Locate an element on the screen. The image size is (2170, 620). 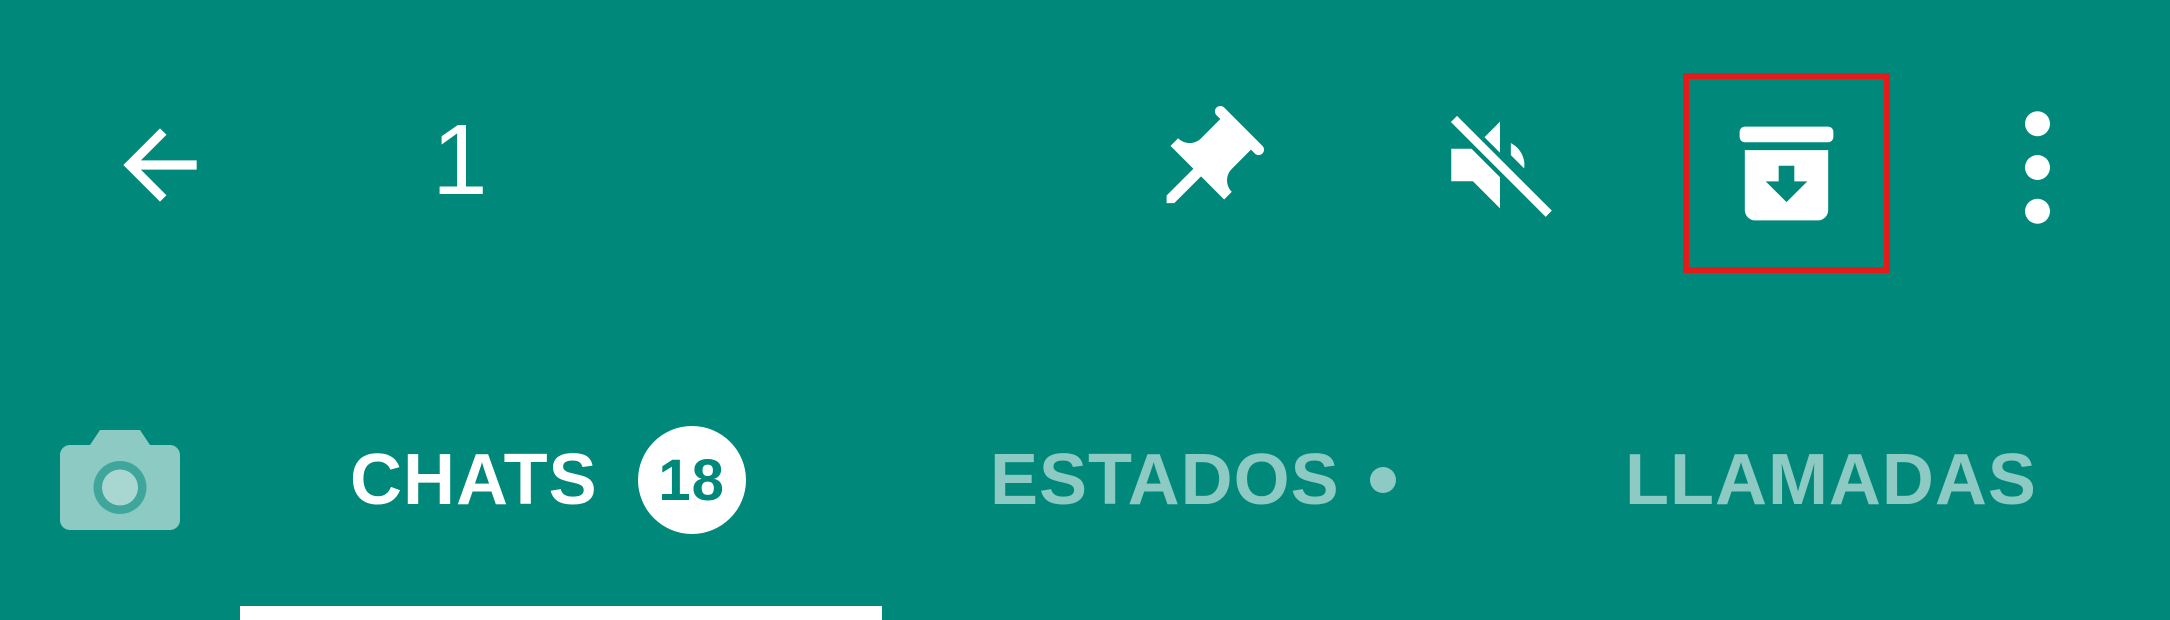
camera-icon is located at coordinates (120, 480).